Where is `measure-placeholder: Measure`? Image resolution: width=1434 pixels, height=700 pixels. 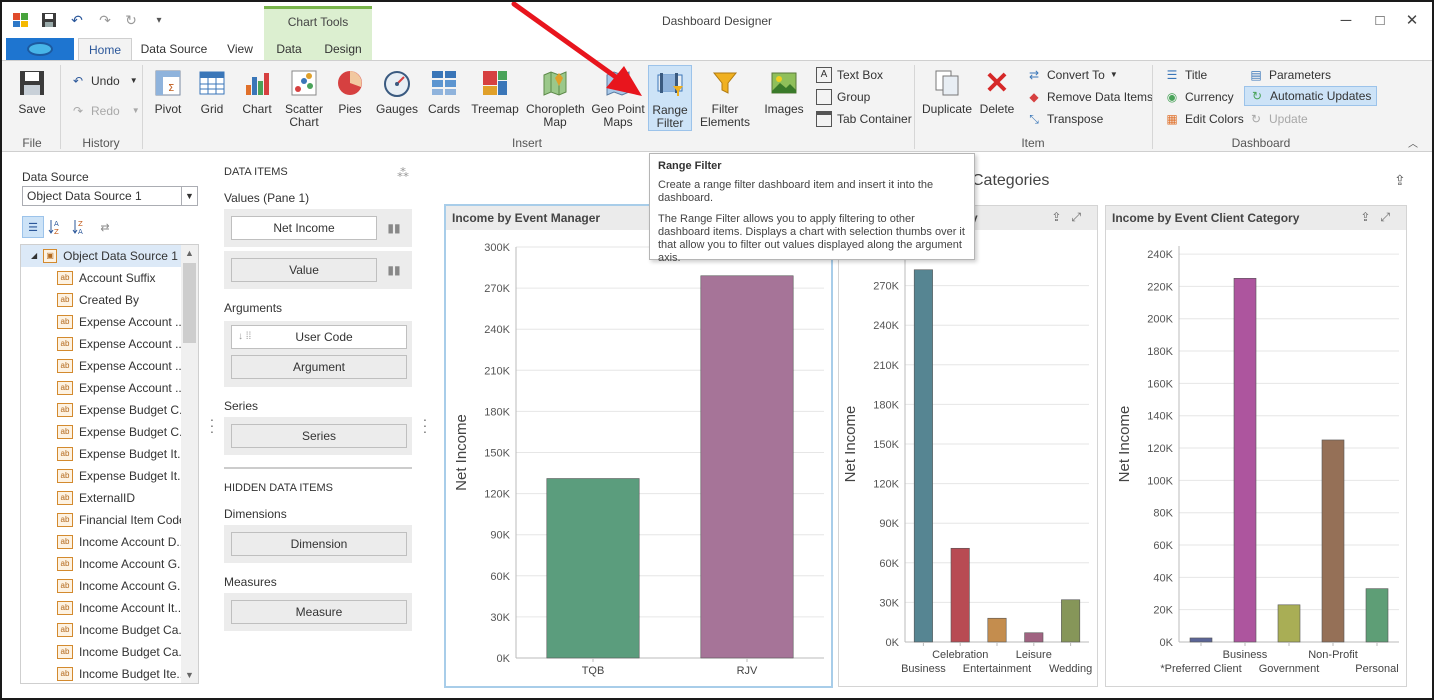 measure-placeholder: Measure is located at coordinates (319, 612).